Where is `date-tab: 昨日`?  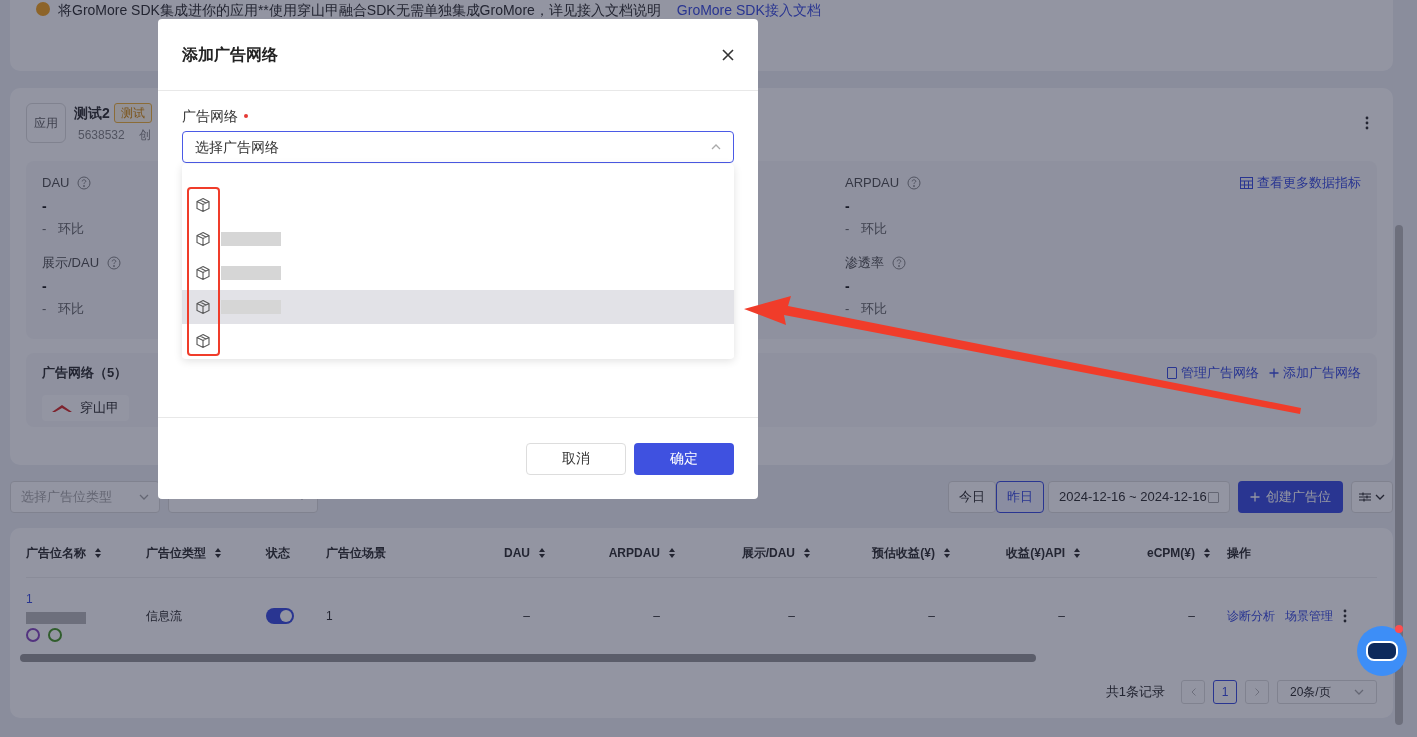
date-tab: 昨日 is located at coordinates (1020, 497).